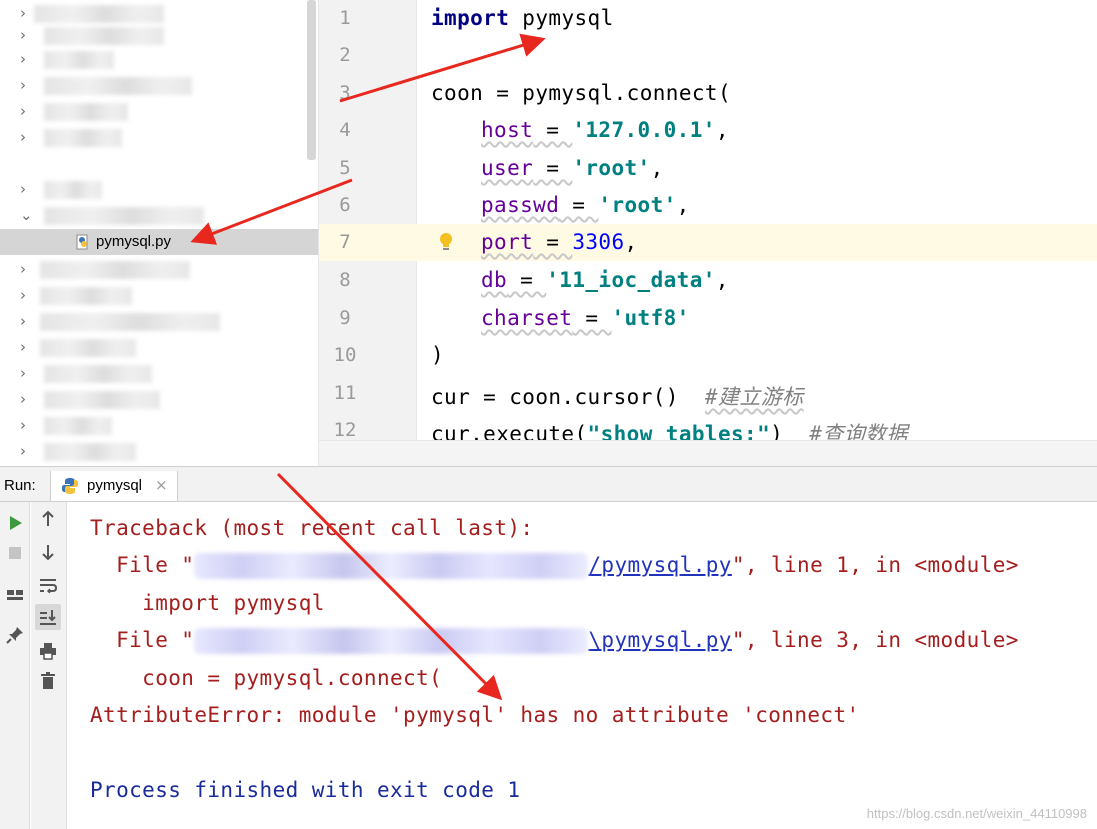 This screenshot has height=829, width=1097. Describe the element at coordinates (312, 528) in the screenshot. I see `console-line: Traceback (most recent call last):` at that location.